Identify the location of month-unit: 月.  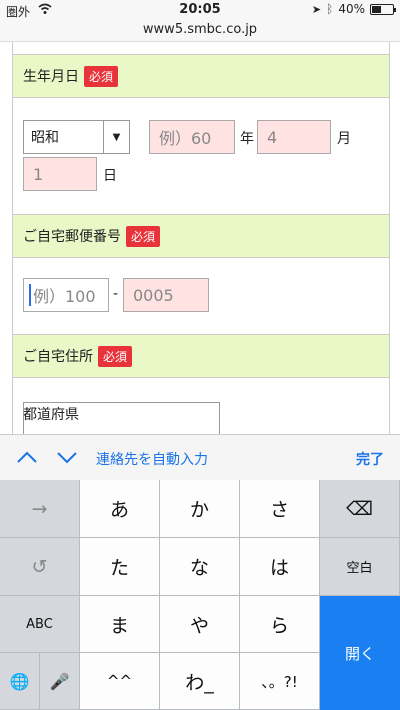
(344, 139).